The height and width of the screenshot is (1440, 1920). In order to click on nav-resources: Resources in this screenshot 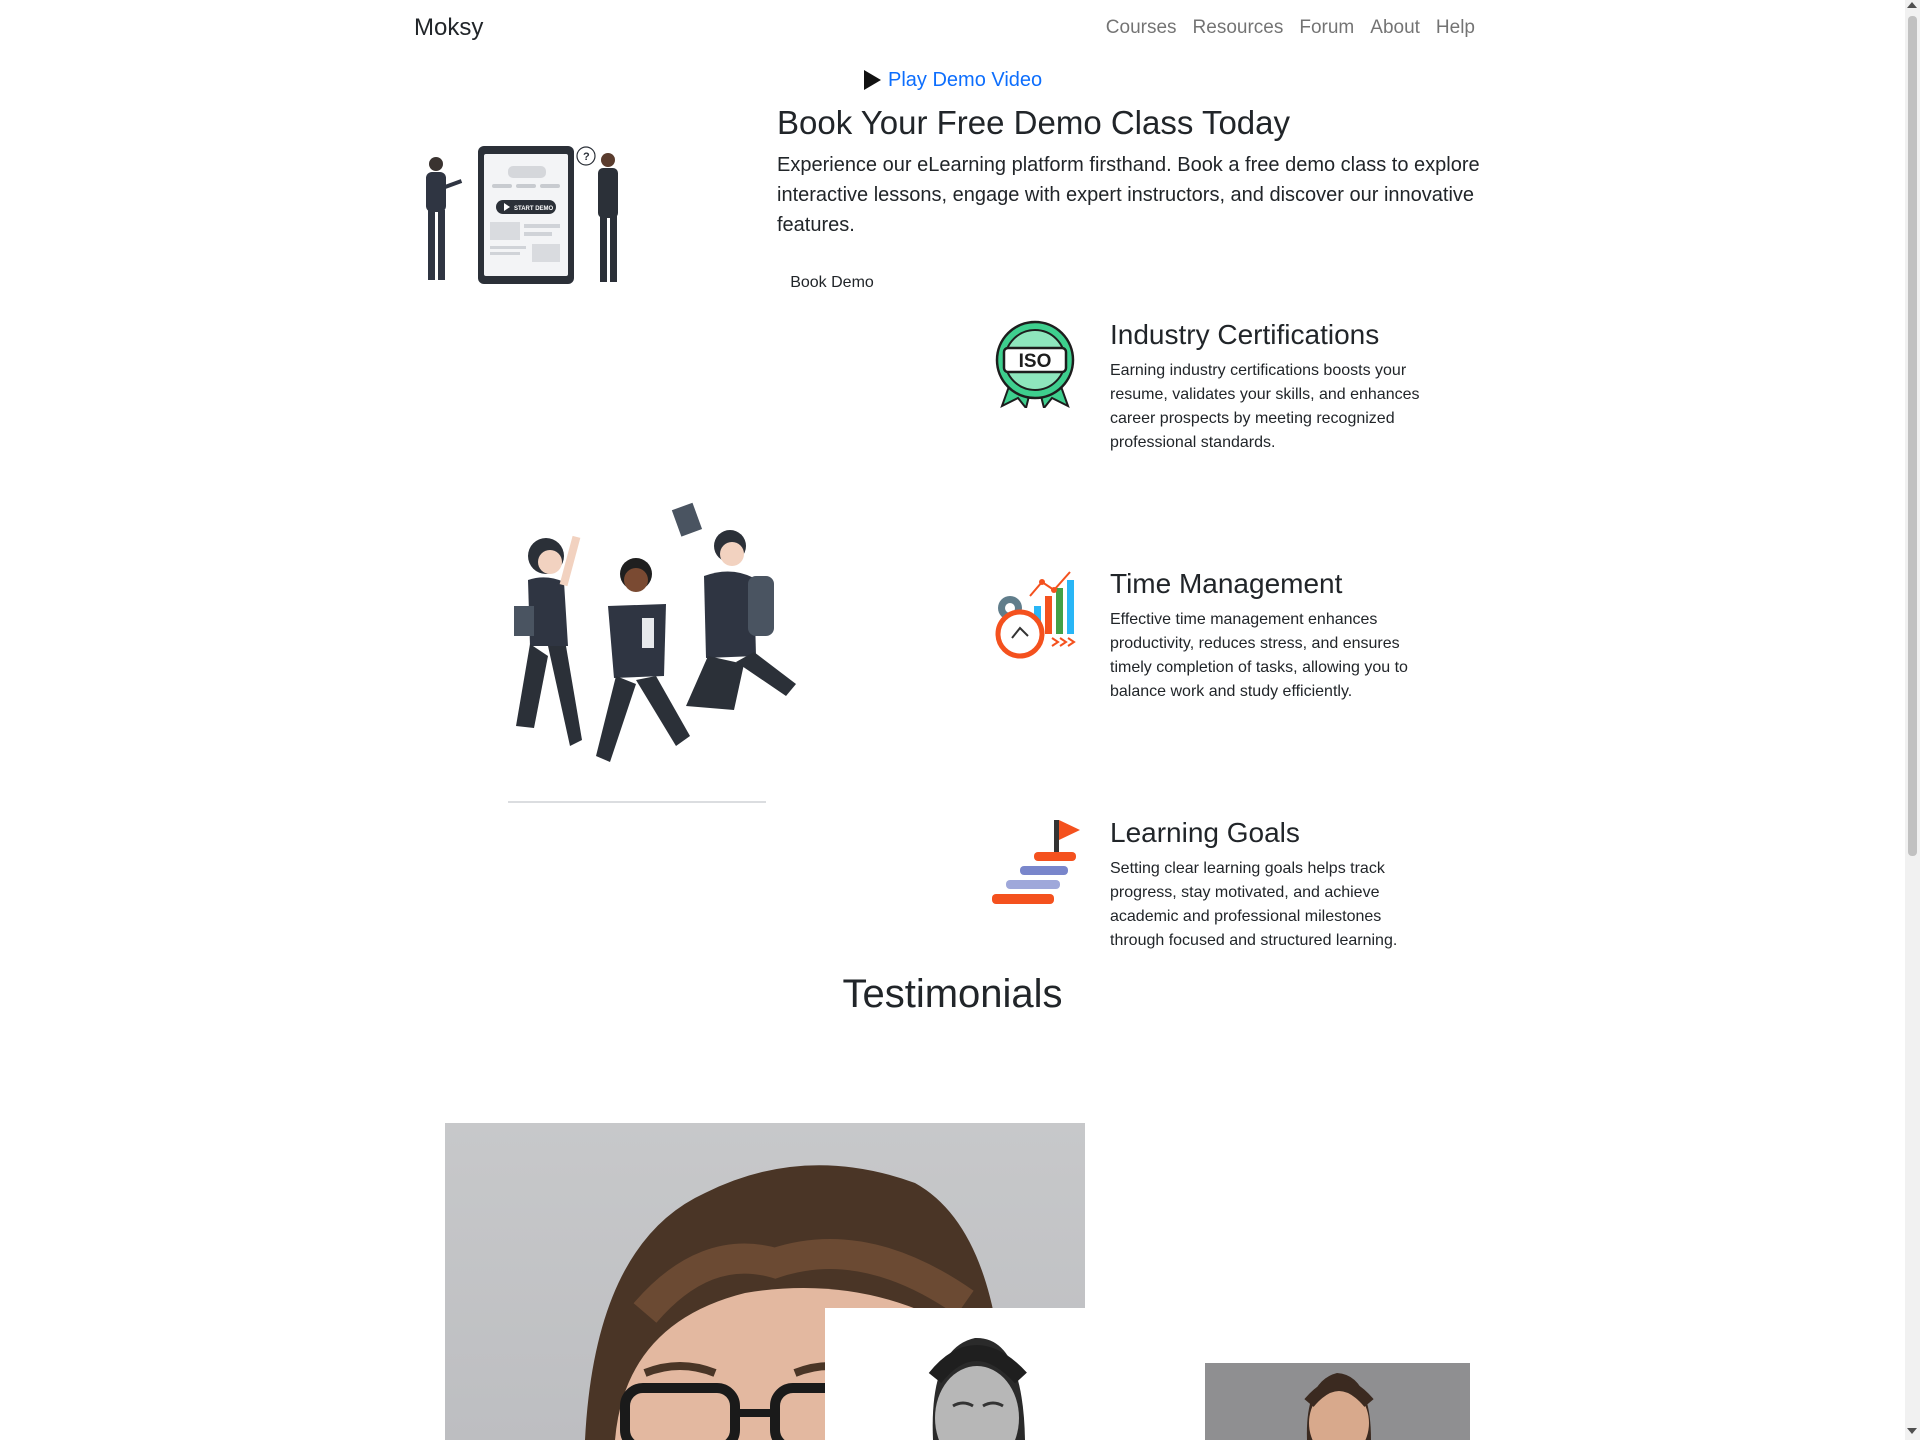, I will do `click(1238, 28)`.